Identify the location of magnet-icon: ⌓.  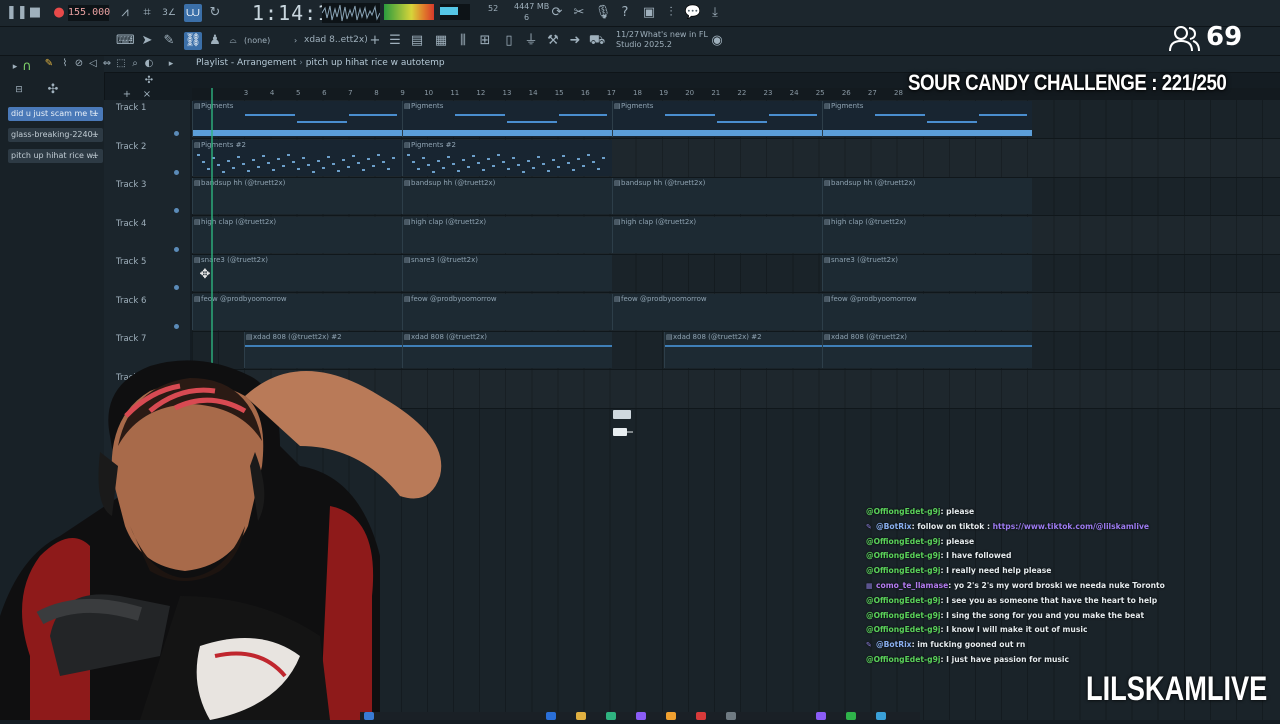
(233, 41).